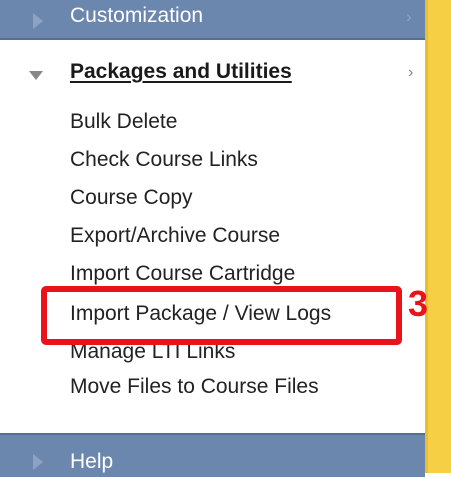  I want to click on section-customization-label: Customization, so click(137, 15).